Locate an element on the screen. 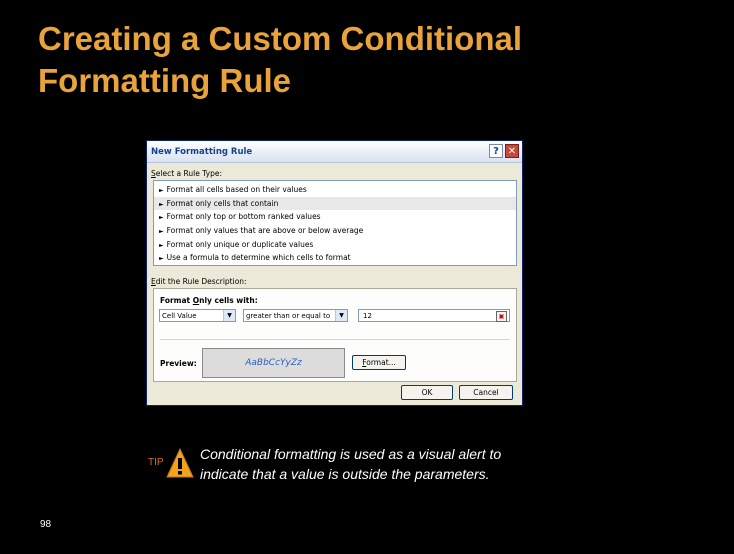 This screenshot has height=554, width=734. operator-value: greater than or equal to is located at coordinates (288, 316).